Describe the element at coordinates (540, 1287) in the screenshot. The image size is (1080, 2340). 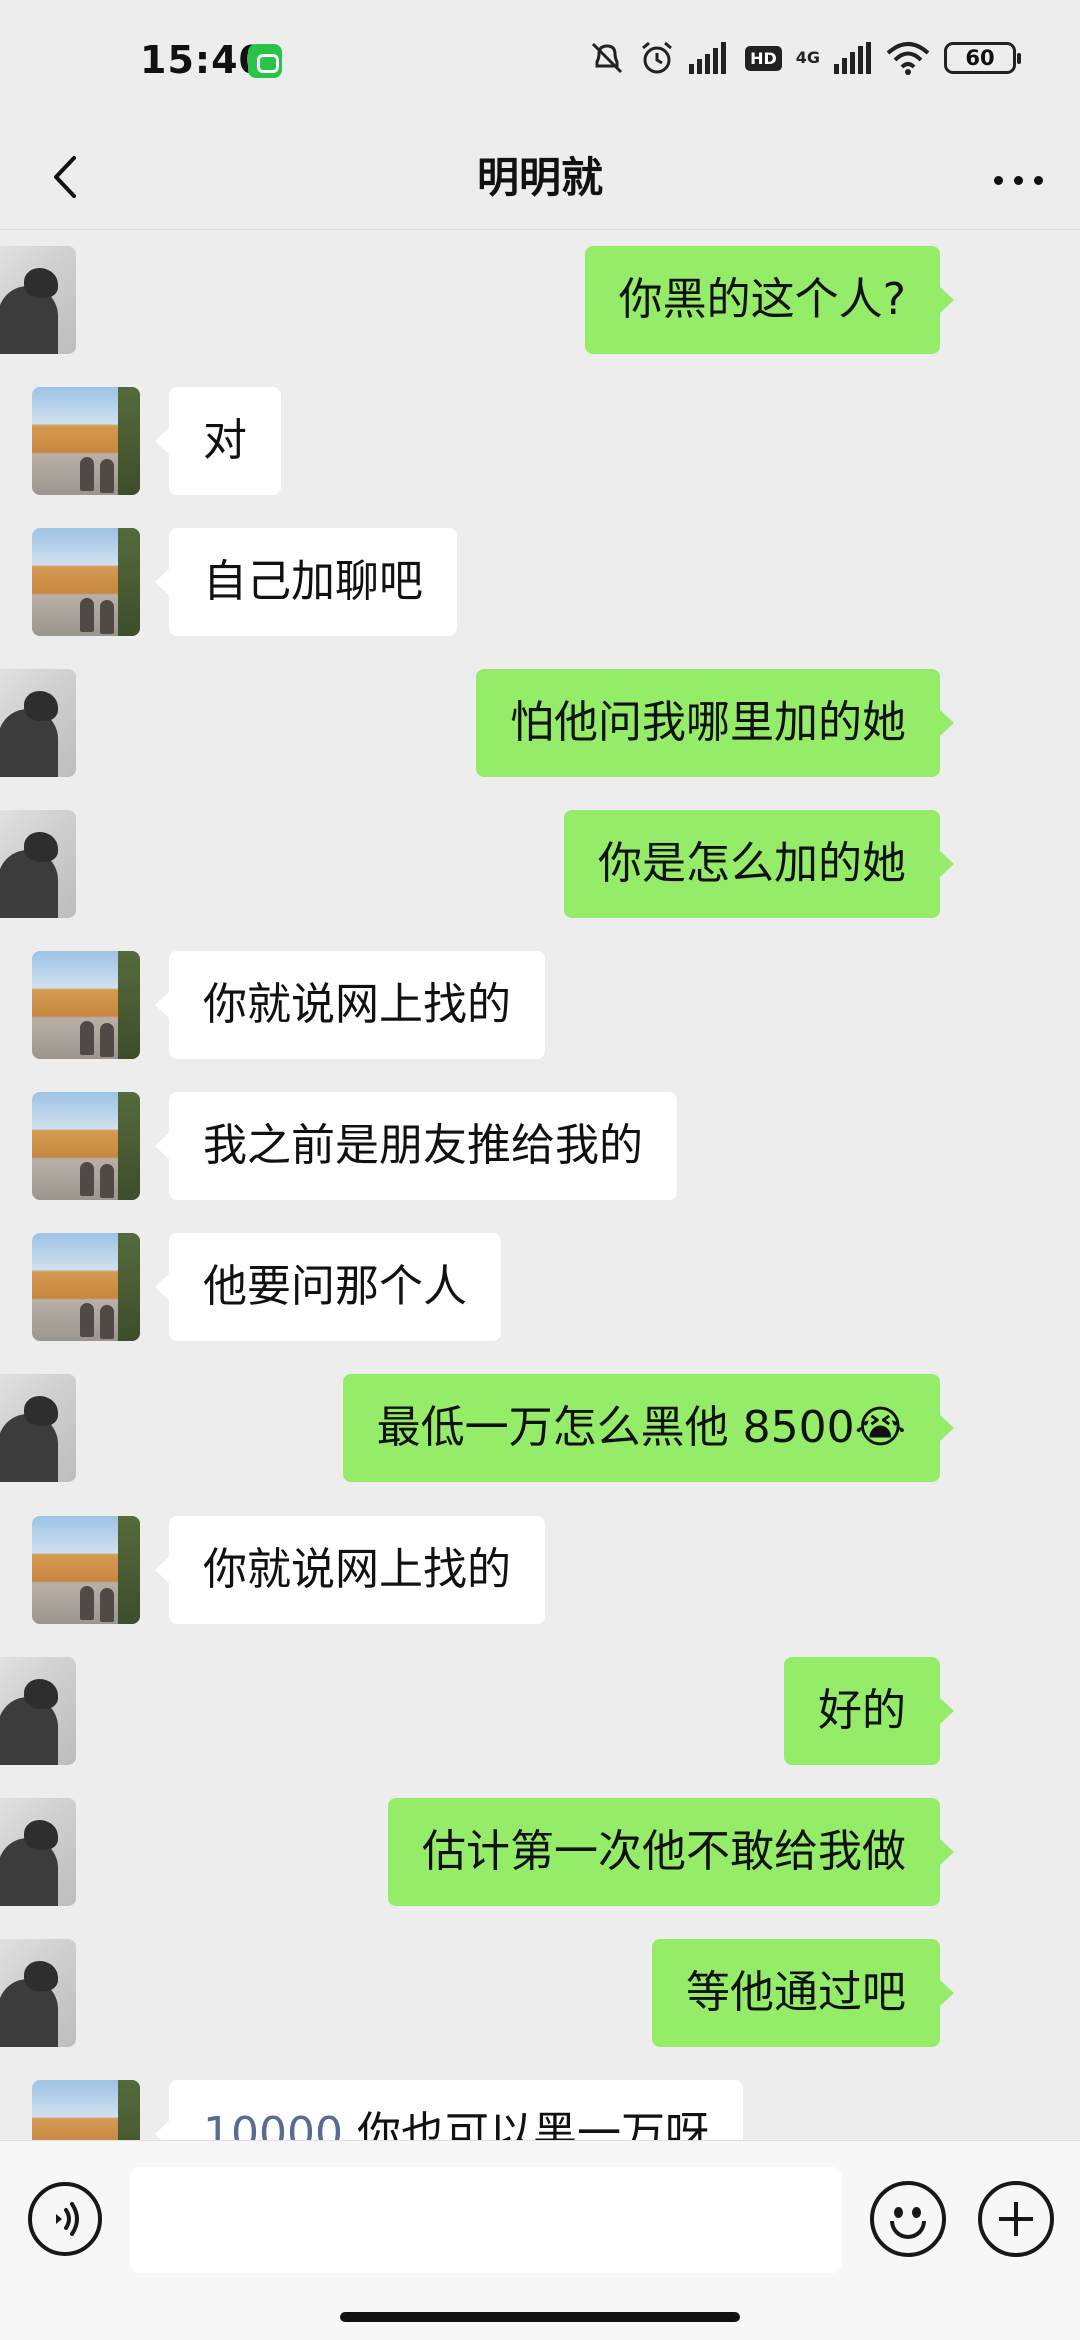
I see `message-row: 他要问那个人` at that location.